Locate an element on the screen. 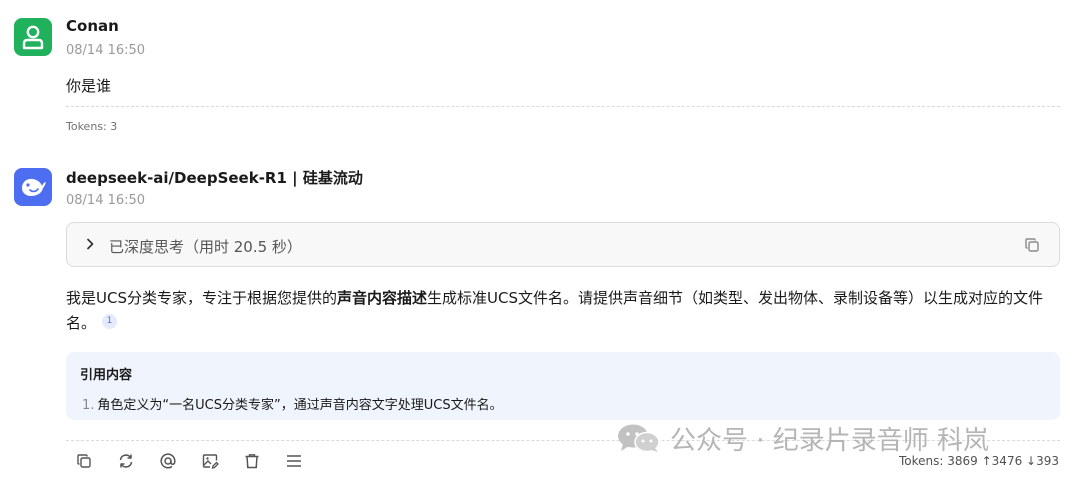 This screenshot has height=482, width=1080. menu-icon is located at coordinates (294, 461).